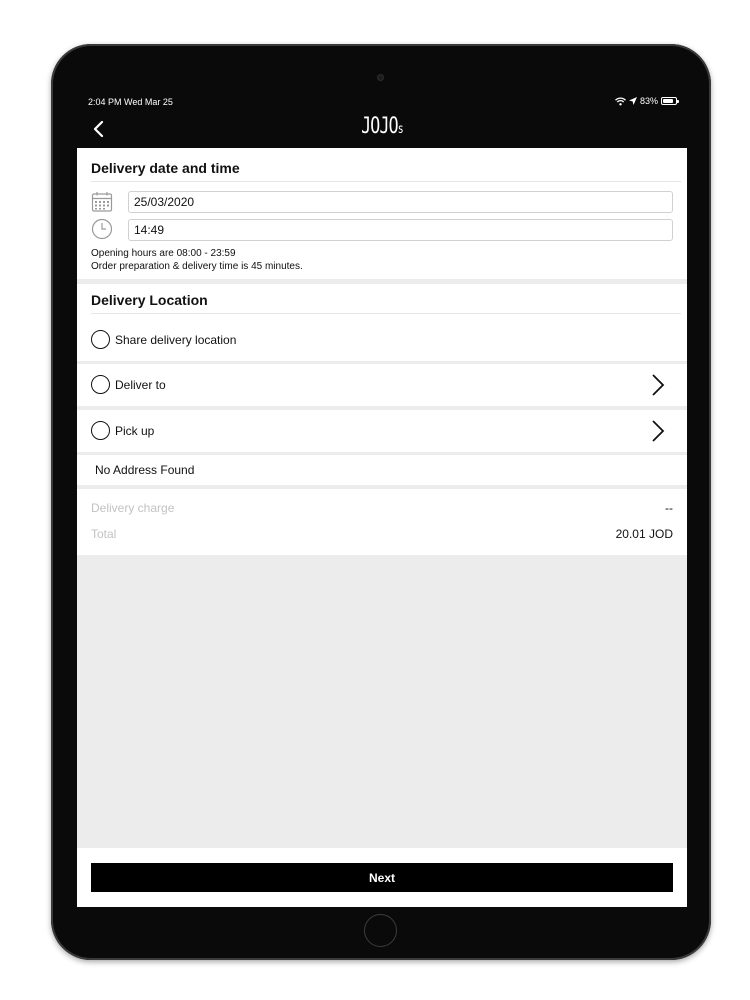 The width and height of the screenshot is (750, 1000). What do you see at coordinates (133, 508) in the screenshot?
I see `delivery-charge-label: Delivery charge` at bounding box center [133, 508].